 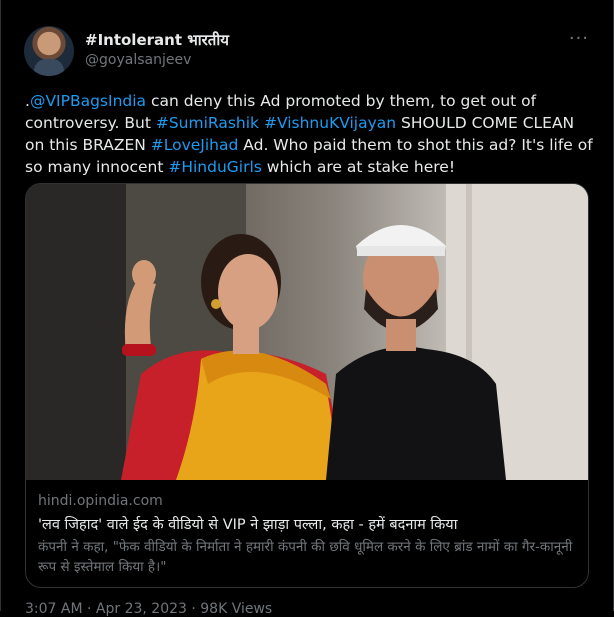 What do you see at coordinates (49, 51) in the screenshot?
I see `avatar` at bounding box center [49, 51].